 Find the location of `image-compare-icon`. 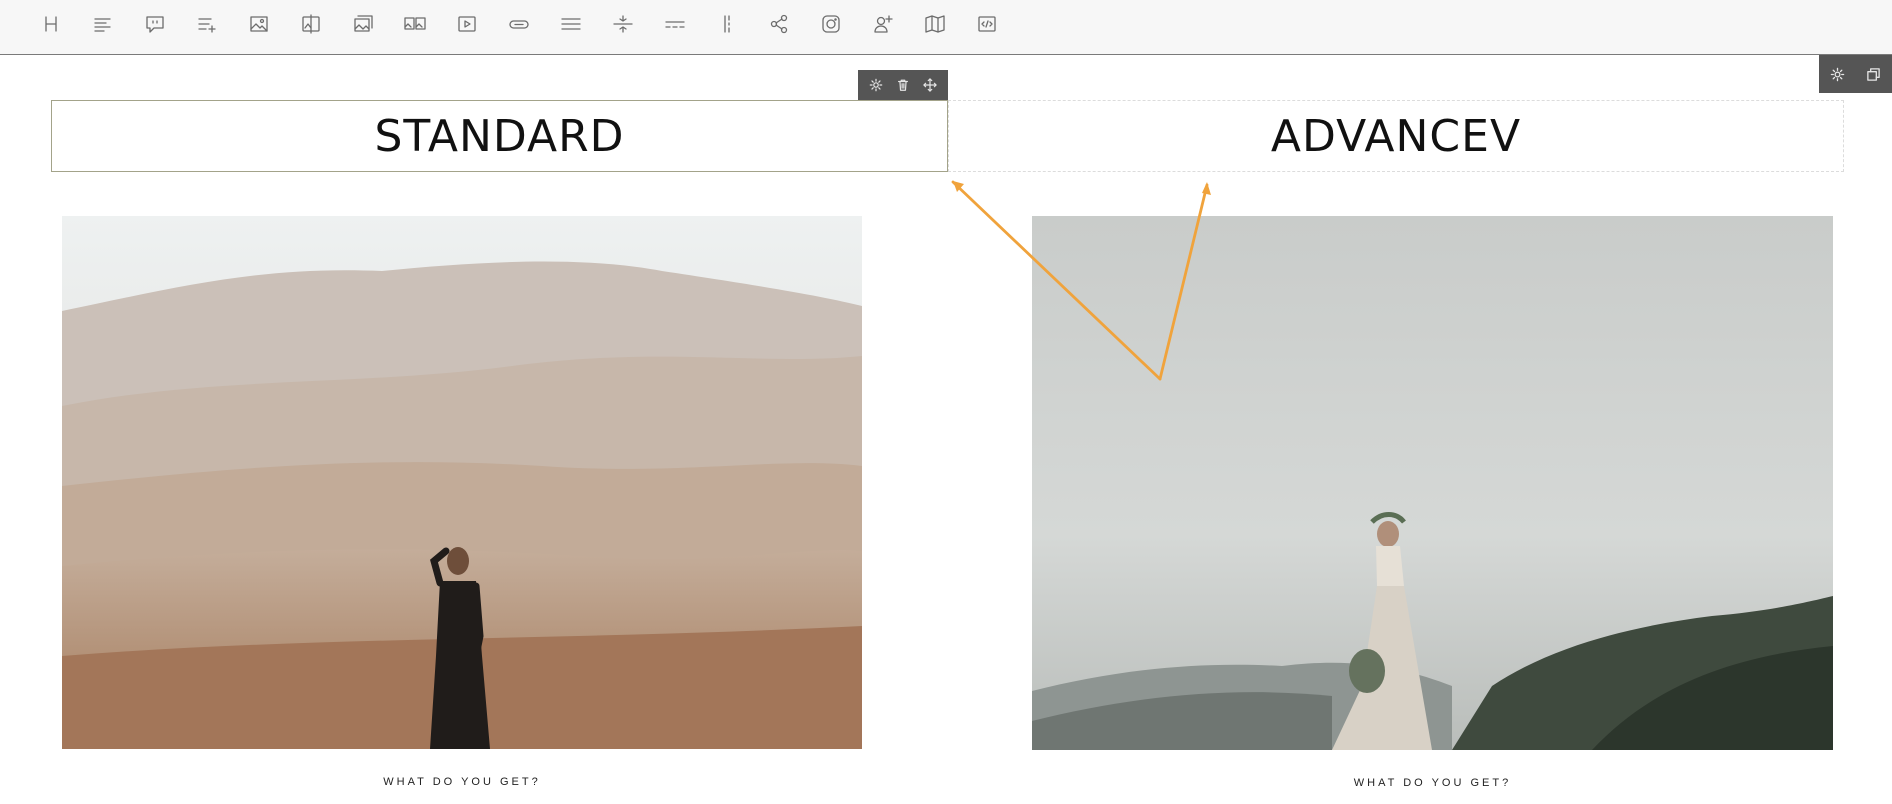

image-compare-icon is located at coordinates (311, 24).